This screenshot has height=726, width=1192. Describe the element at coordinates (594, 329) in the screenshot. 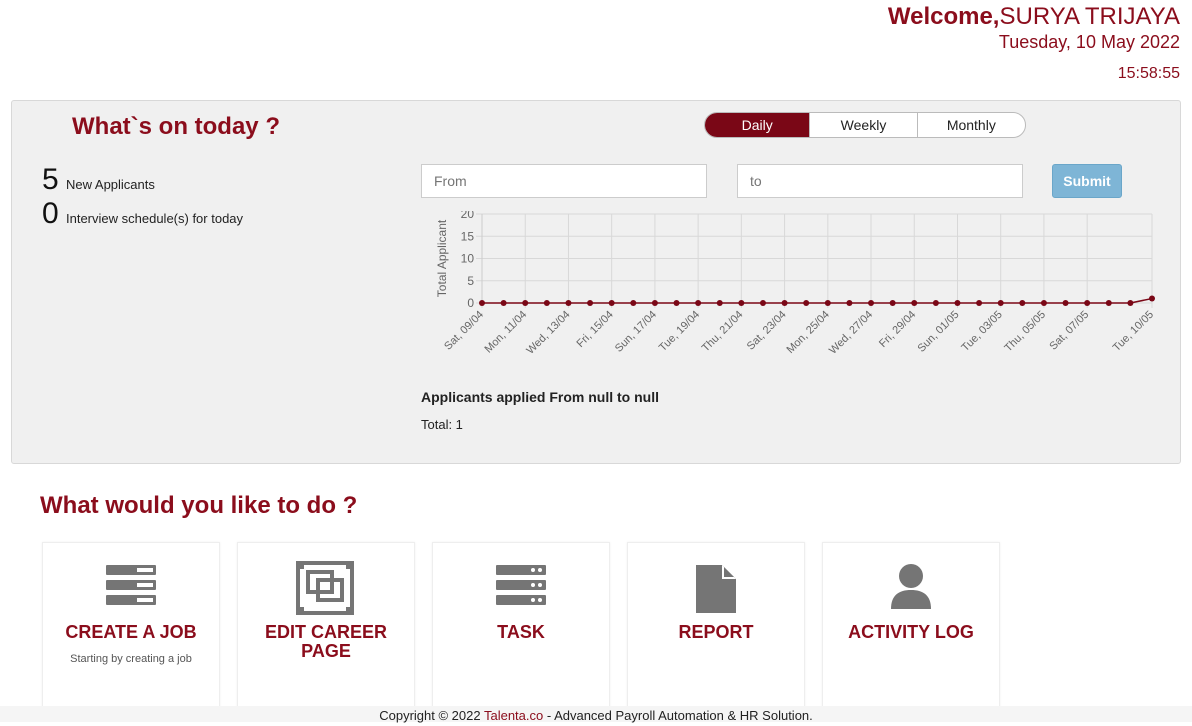

I see `x-tick-label: Fri, 15/04` at that location.